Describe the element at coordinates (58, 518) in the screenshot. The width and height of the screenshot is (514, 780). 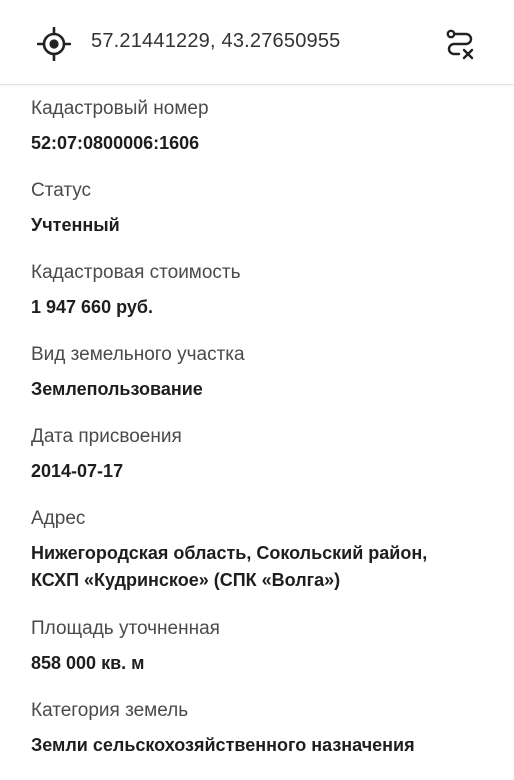
I see `field-label: Адрес` at that location.